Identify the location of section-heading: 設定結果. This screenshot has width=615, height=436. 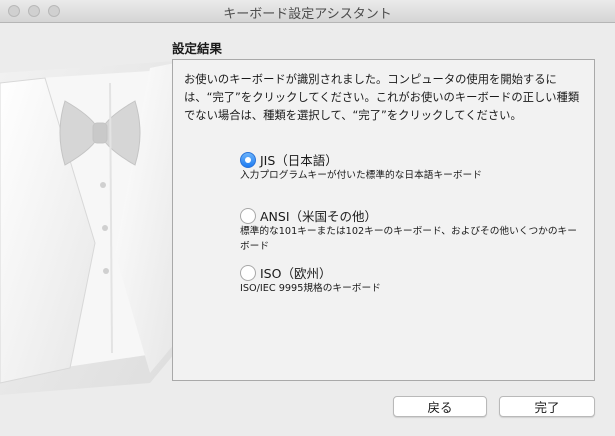
(197, 48).